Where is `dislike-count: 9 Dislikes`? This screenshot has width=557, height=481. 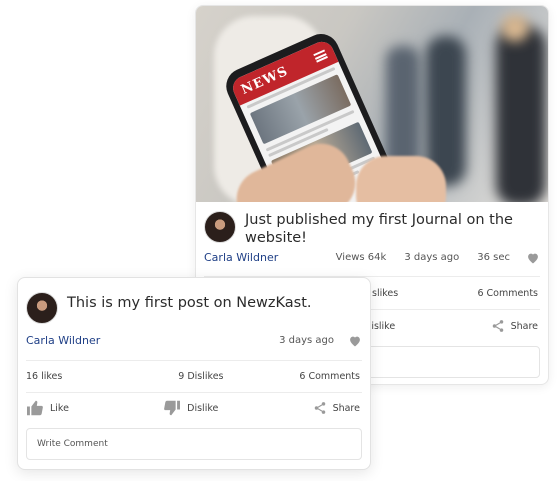 dislike-count: 9 Dislikes is located at coordinates (201, 376).